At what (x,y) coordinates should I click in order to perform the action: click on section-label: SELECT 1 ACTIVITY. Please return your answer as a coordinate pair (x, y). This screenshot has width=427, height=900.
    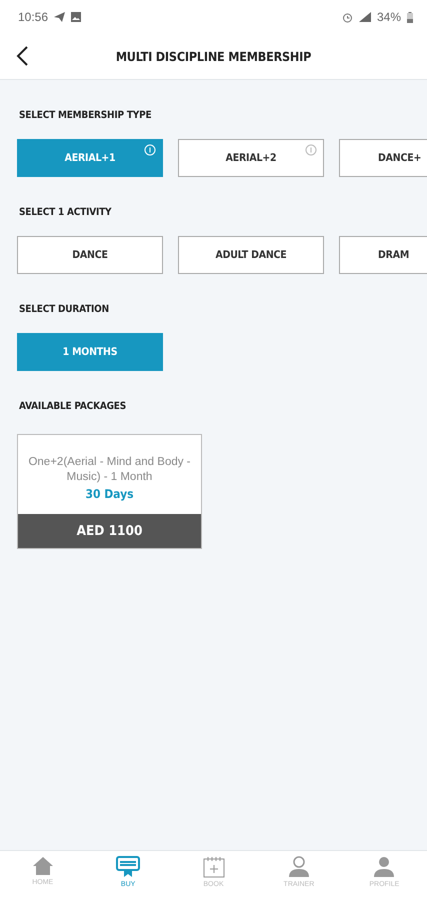
    Looking at the image, I should click on (65, 212).